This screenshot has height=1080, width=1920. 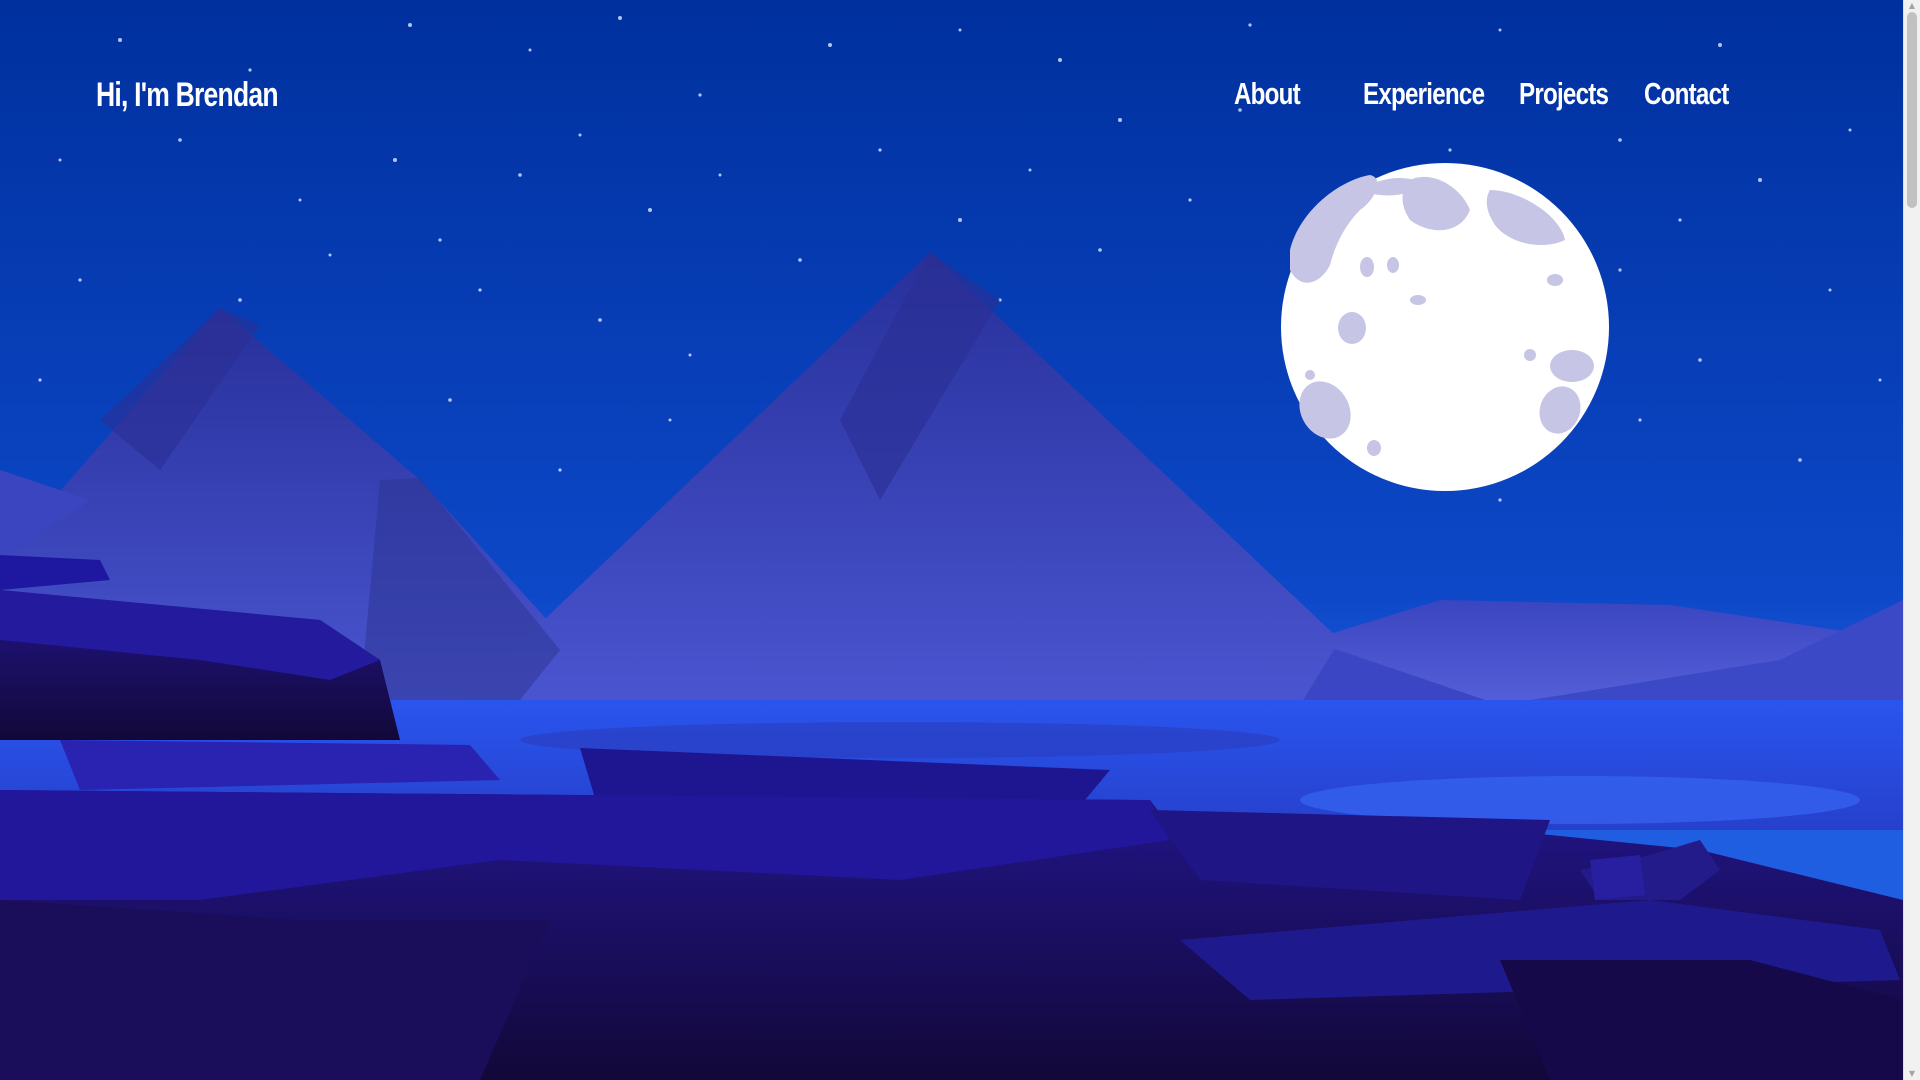 I want to click on scrollbar-thumb, so click(x=1912, y=110).